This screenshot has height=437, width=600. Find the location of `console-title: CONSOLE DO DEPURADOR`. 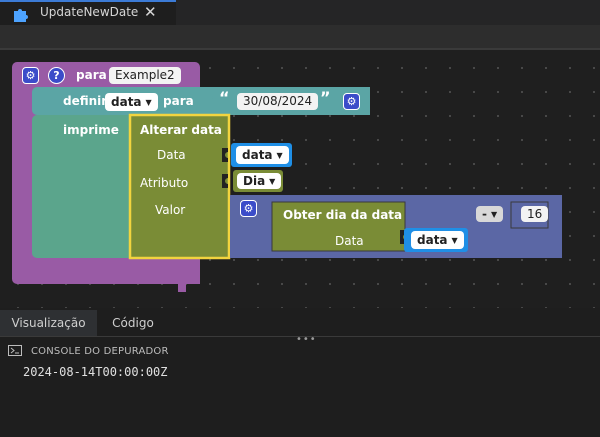

console-title: CONSOLE DO DEPURADOR is located at coordinates (100, 351).